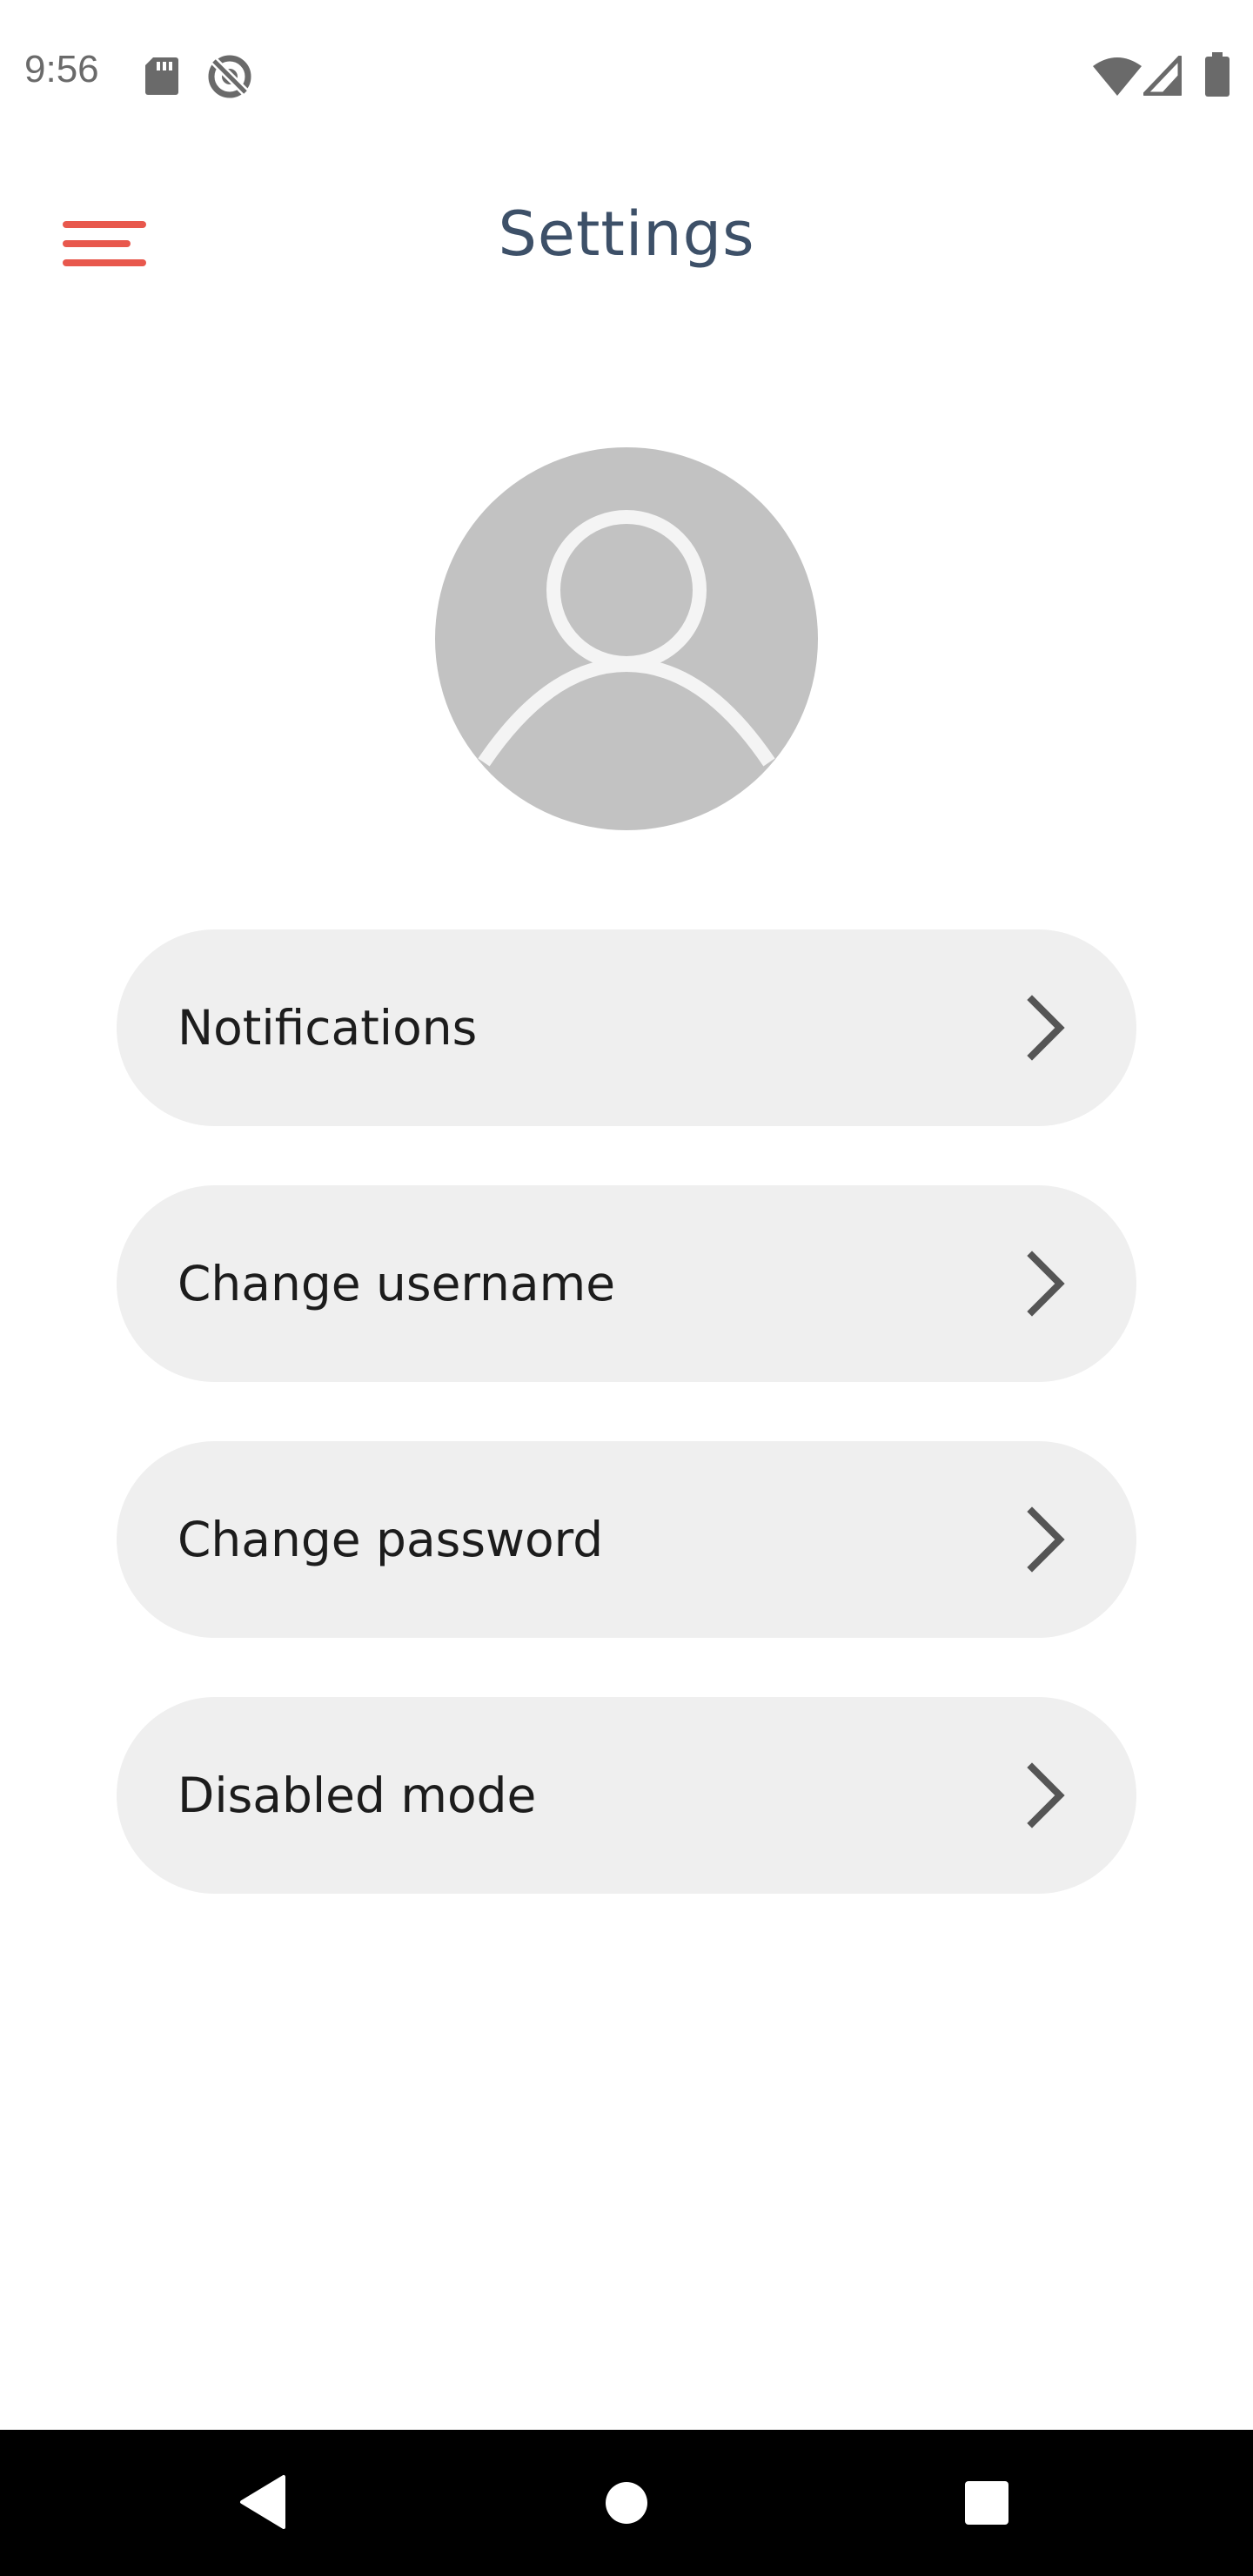 The image size is (1253, 2576). What do you see at coordinates (626, 74) in the screenshot?
I see `status-bar: 9:56` at bounding box center [626, 74].